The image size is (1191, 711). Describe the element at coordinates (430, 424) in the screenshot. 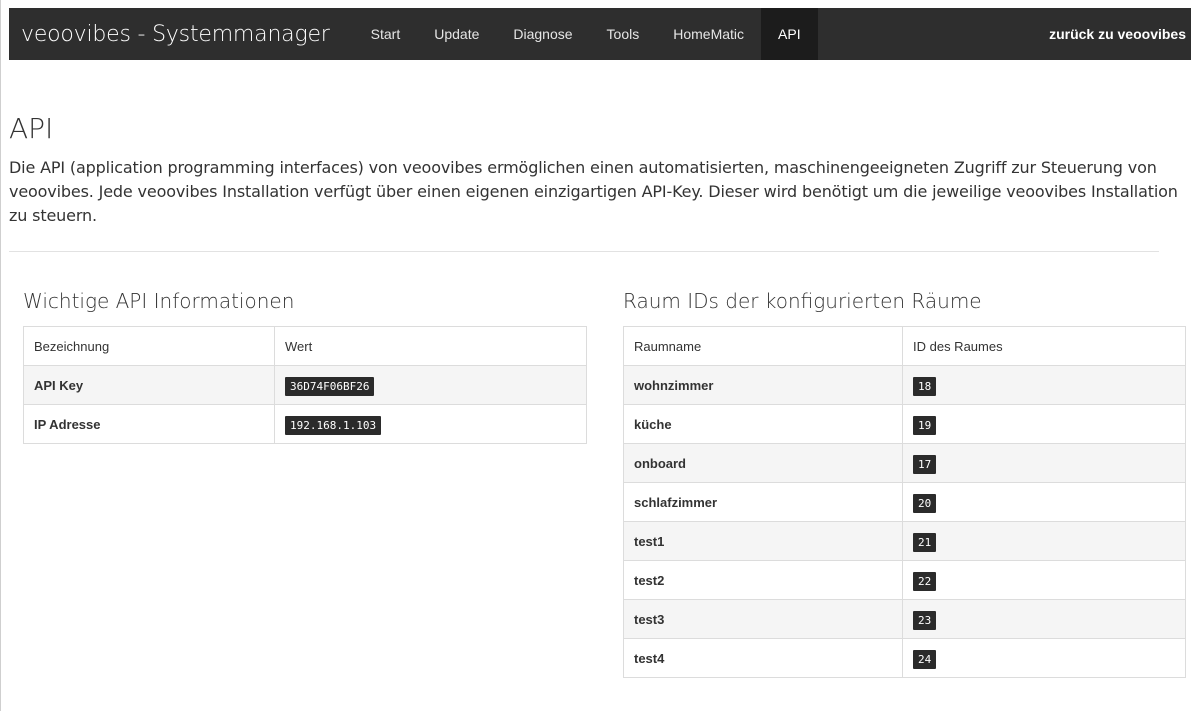

I see `ip-address-cell: 192.168.1.103` at that location.